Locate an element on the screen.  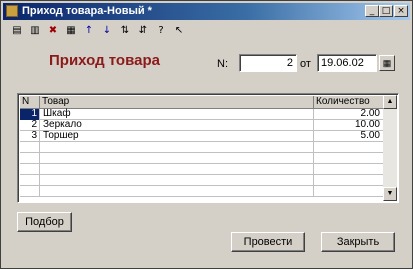
delete-line-icon: ✖ is located at coordinates (53, 31).